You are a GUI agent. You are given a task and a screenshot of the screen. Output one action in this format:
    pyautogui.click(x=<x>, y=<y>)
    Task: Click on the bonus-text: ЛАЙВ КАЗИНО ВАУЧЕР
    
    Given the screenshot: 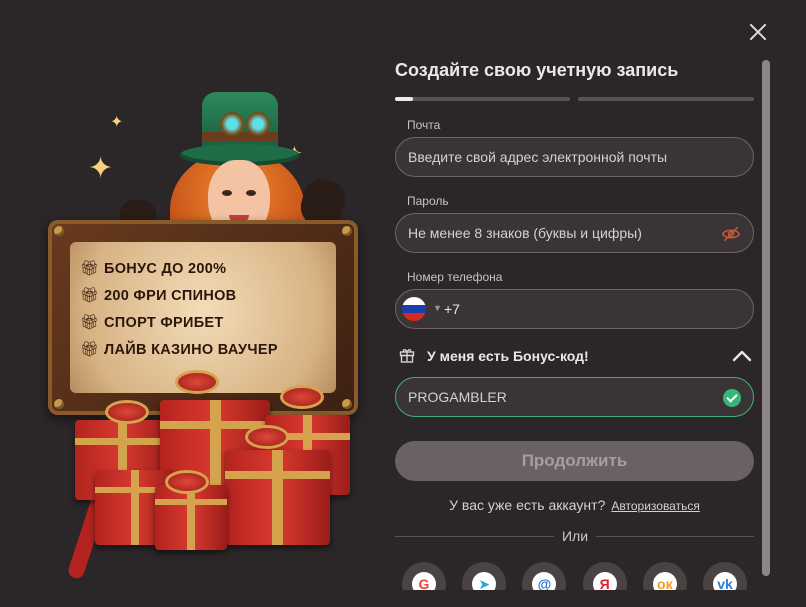 What is the action you would take?
    pyautogui.click(x=191, y=350)
    